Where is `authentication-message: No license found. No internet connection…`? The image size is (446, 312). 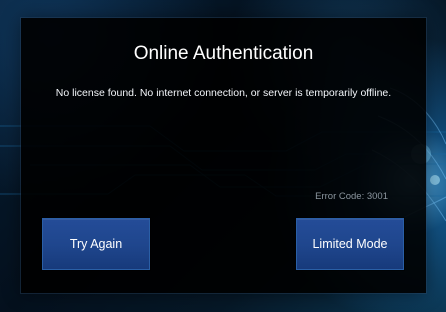
authentication-message: No license found. No internet connection… is located at coordinates (223, 93).